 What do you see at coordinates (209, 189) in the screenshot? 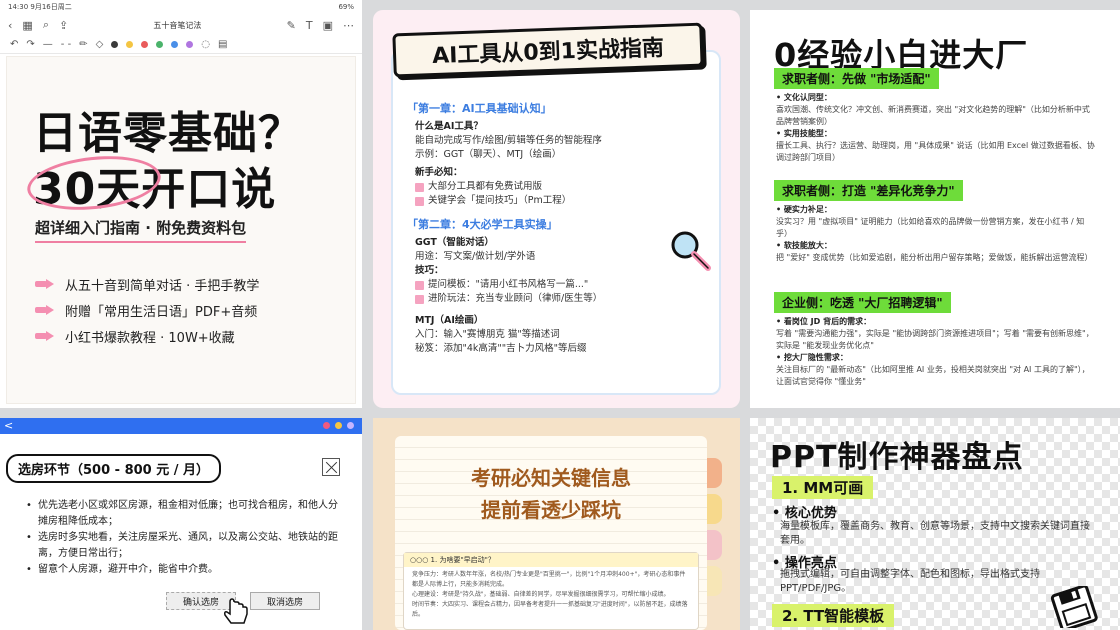
I see `title-rest: 开口说` at bounding box center [209, 189].